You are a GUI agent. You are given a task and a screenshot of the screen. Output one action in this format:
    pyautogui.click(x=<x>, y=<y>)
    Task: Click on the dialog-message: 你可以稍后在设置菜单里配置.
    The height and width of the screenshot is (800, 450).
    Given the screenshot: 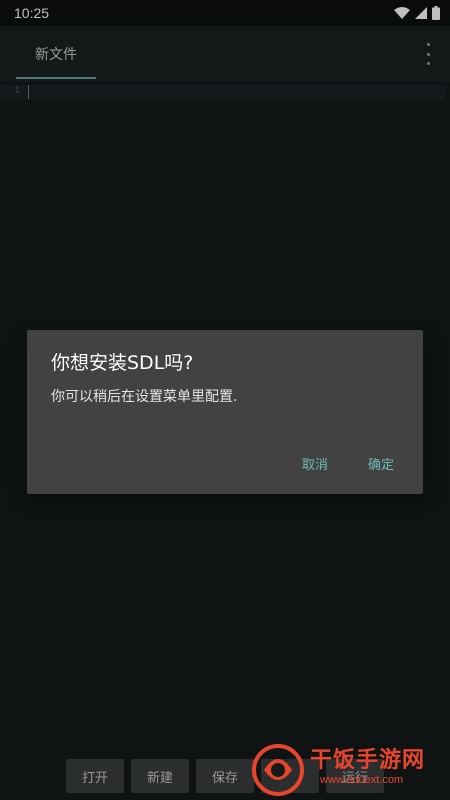 What is the action you would take?
    pyautogui.click(x=144, y=397)
    